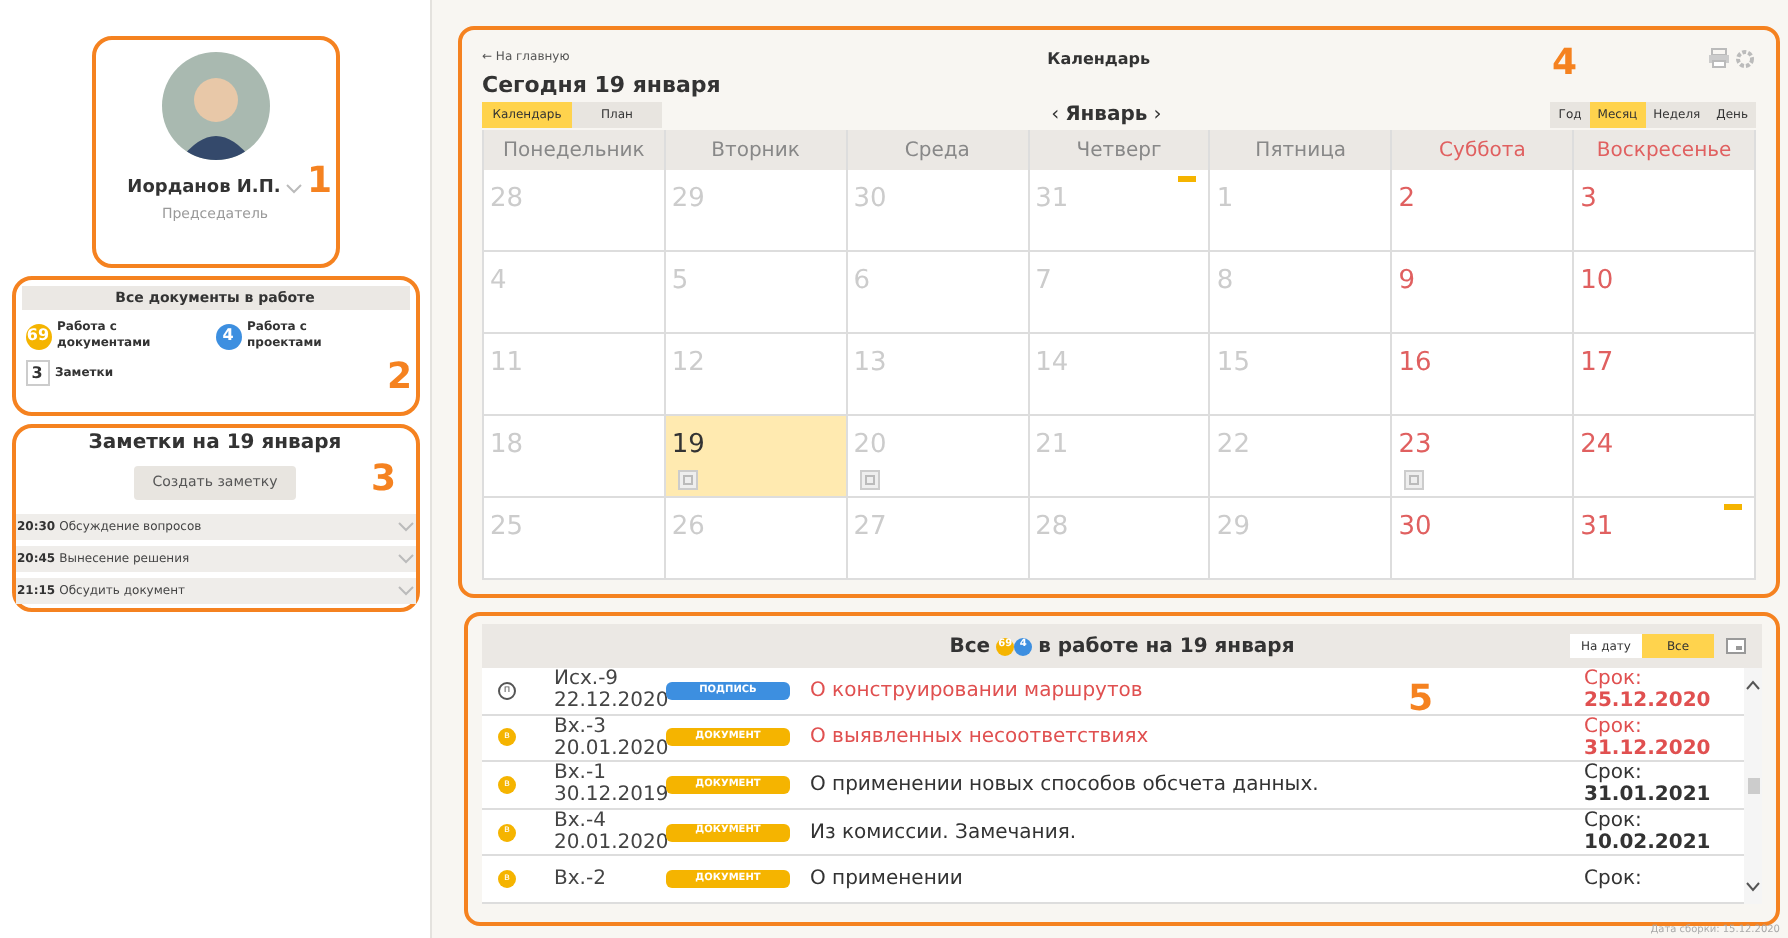 Image resolution: width=1788 pixels, height=938 pixels. What do you see at coordinates (581, 821) in the screenshot?
I see `document-number: Вх.-4` at bounding box center [581, 821].